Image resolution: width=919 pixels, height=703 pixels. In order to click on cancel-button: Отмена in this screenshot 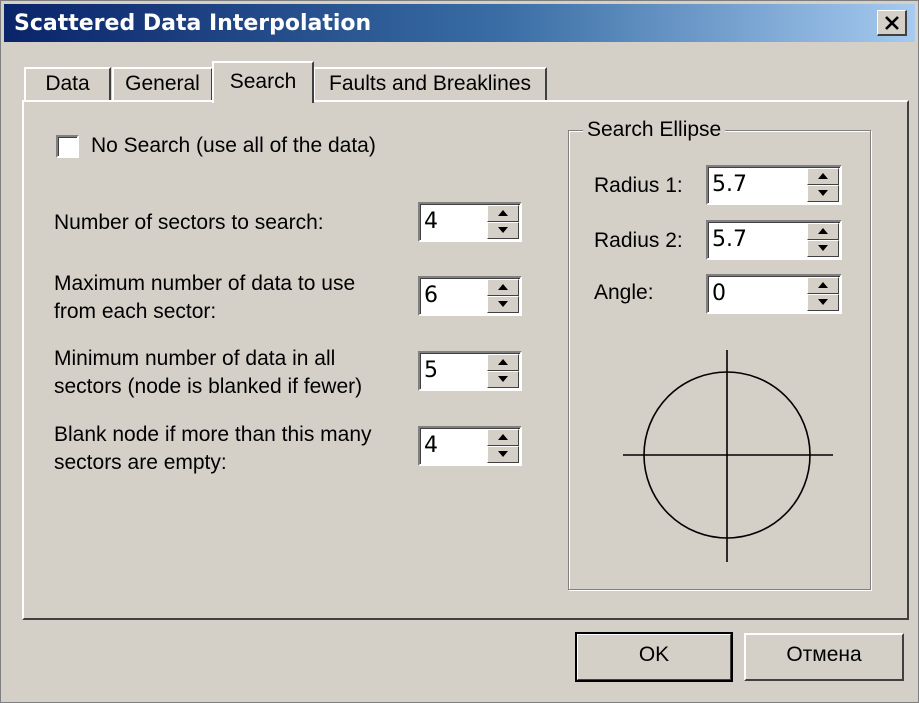, I will do `click(824, 657)`.